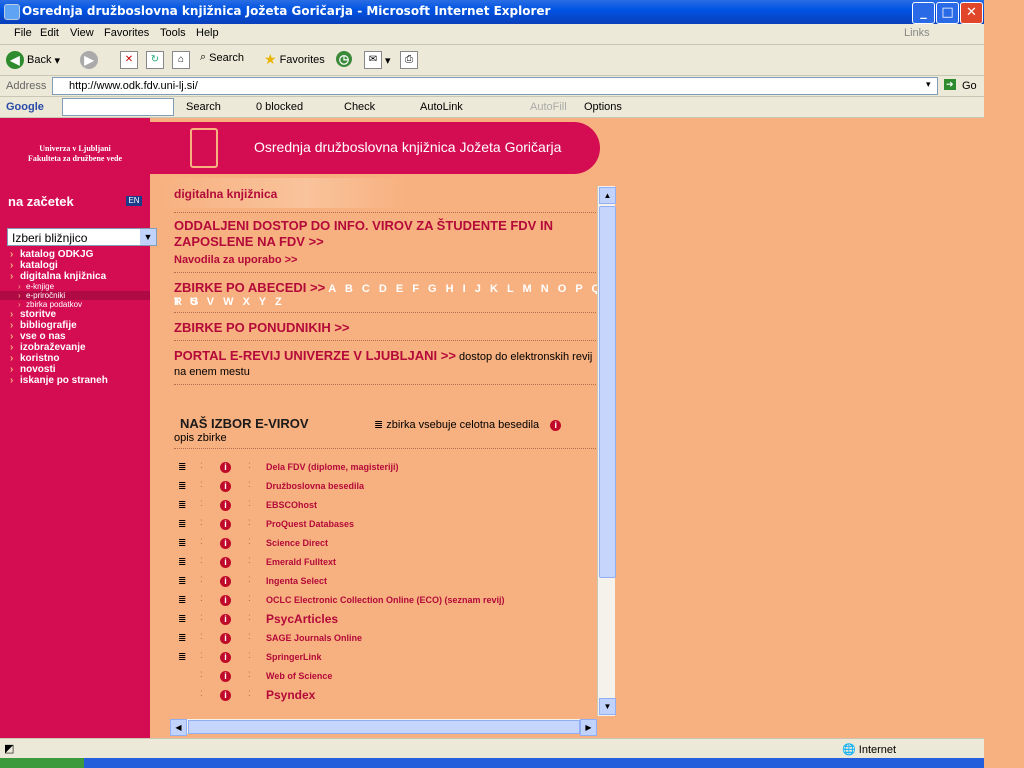 The image size is (1024, 768). Describe the element at coordinates (23, 33) in the screenshot. I see `menu-file: File` at that location.